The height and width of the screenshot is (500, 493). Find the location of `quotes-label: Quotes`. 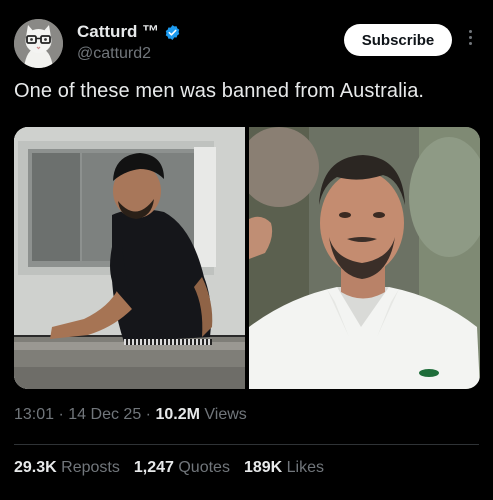

quotes-label: Quotes is located at coordinates (204, 467).